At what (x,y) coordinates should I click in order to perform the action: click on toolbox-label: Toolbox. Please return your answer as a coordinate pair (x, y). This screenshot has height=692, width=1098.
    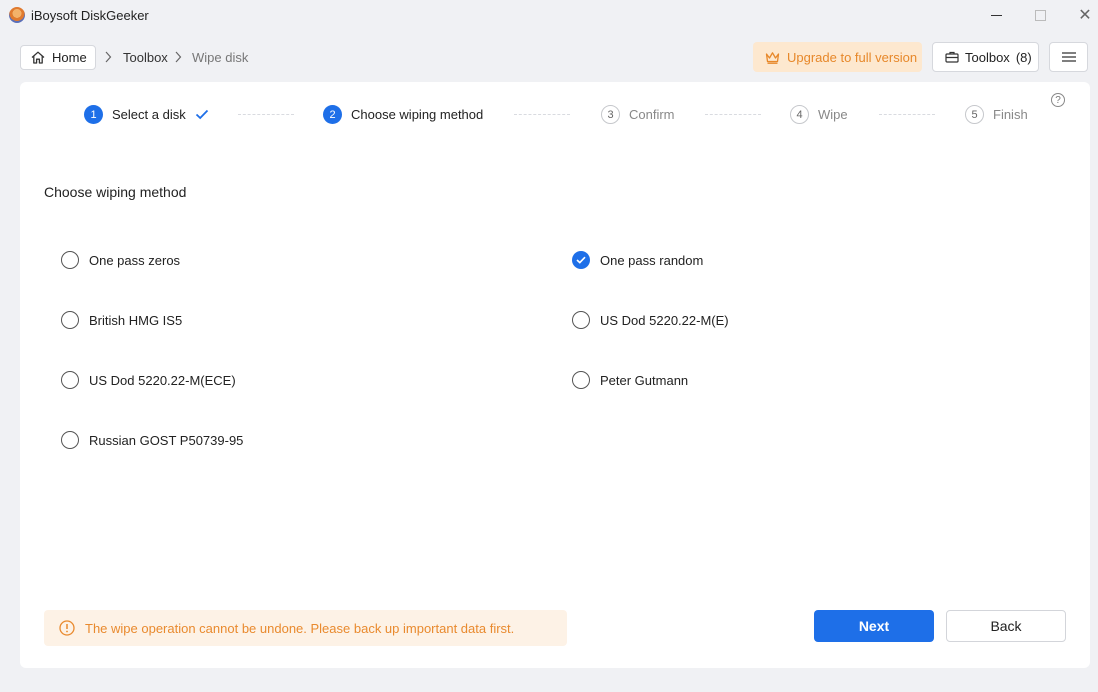
    Looking at the image, I should click on (987, 57).